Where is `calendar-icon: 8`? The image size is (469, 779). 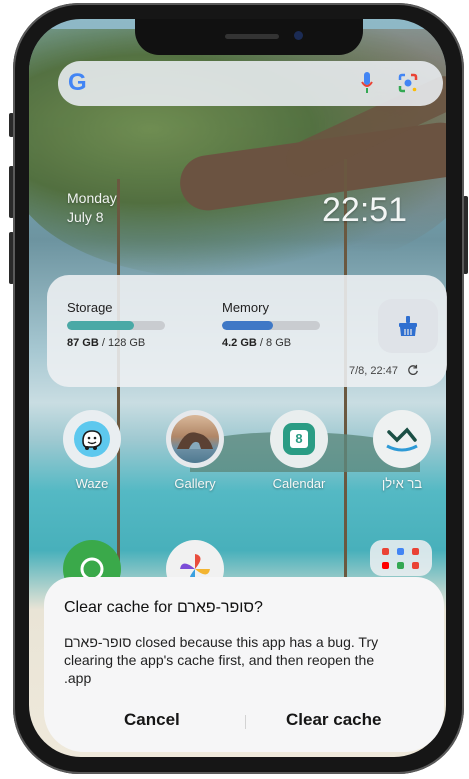 calendar-icon: 8 is located at coordinates (299, 439).